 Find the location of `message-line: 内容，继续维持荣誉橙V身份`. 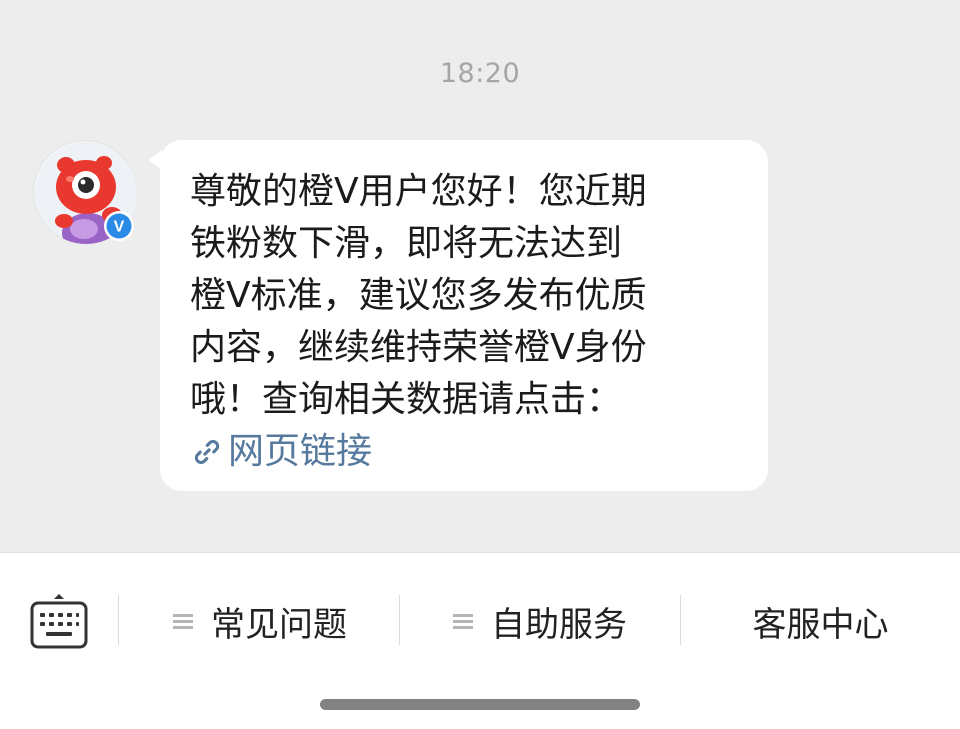

message-line: 内容，继续维持荣誉橙V身份 is located at coordinates (418, 347).